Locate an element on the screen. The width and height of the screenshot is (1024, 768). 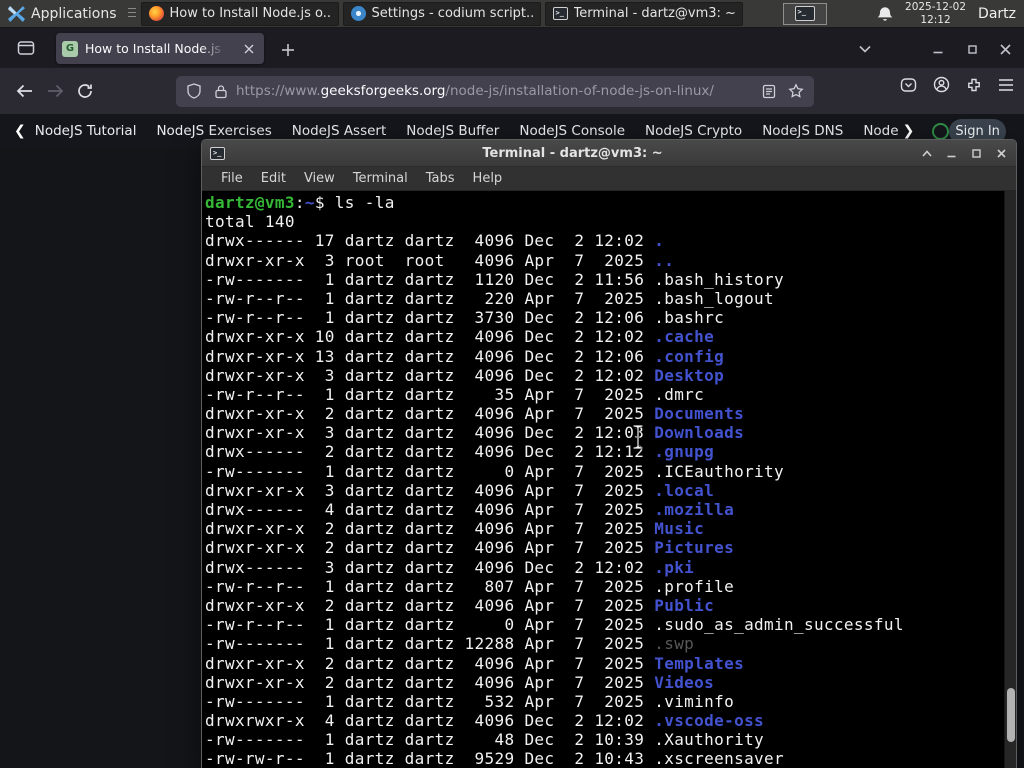
window-minimize-button is located at coordinates (938, 49).